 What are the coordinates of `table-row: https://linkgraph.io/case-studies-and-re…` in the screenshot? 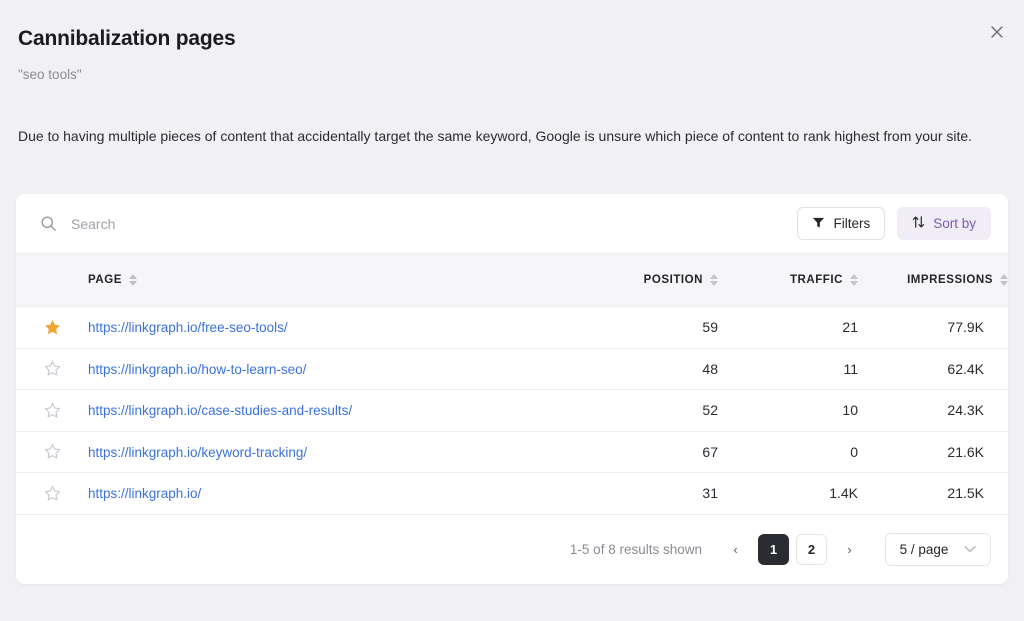 It's located at (512, 411).